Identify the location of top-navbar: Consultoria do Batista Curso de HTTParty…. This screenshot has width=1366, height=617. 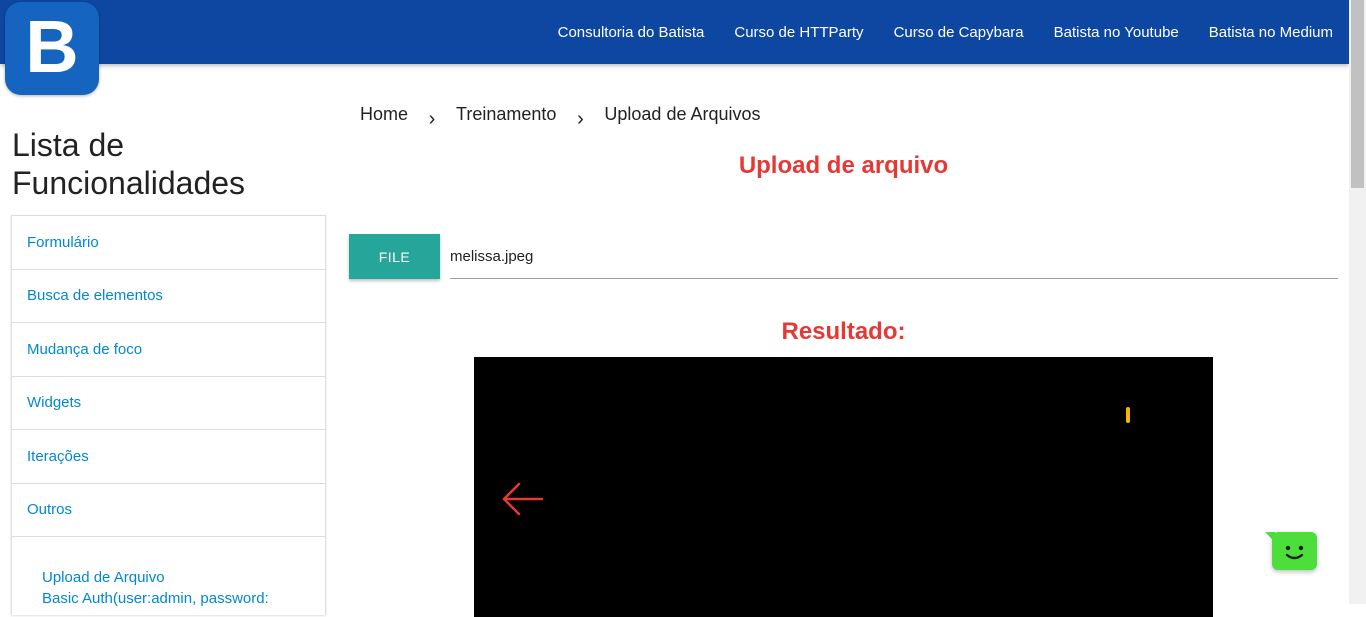
(674, 32).